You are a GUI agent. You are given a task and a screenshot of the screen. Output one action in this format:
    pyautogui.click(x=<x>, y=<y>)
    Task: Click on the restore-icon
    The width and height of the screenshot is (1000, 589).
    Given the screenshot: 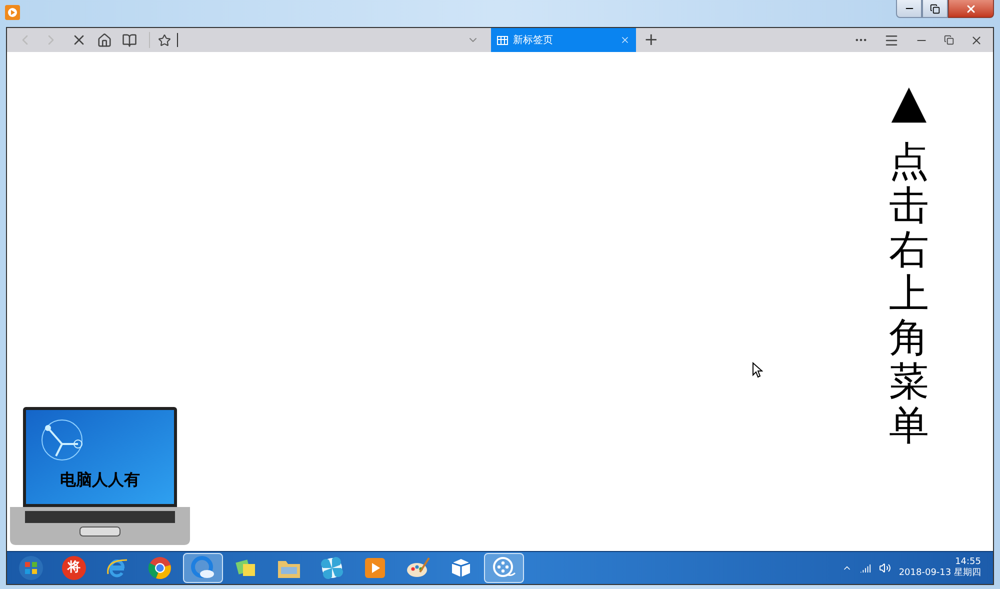 What is the action you would take?
    pyautogui.click(x=949, y=40)
    